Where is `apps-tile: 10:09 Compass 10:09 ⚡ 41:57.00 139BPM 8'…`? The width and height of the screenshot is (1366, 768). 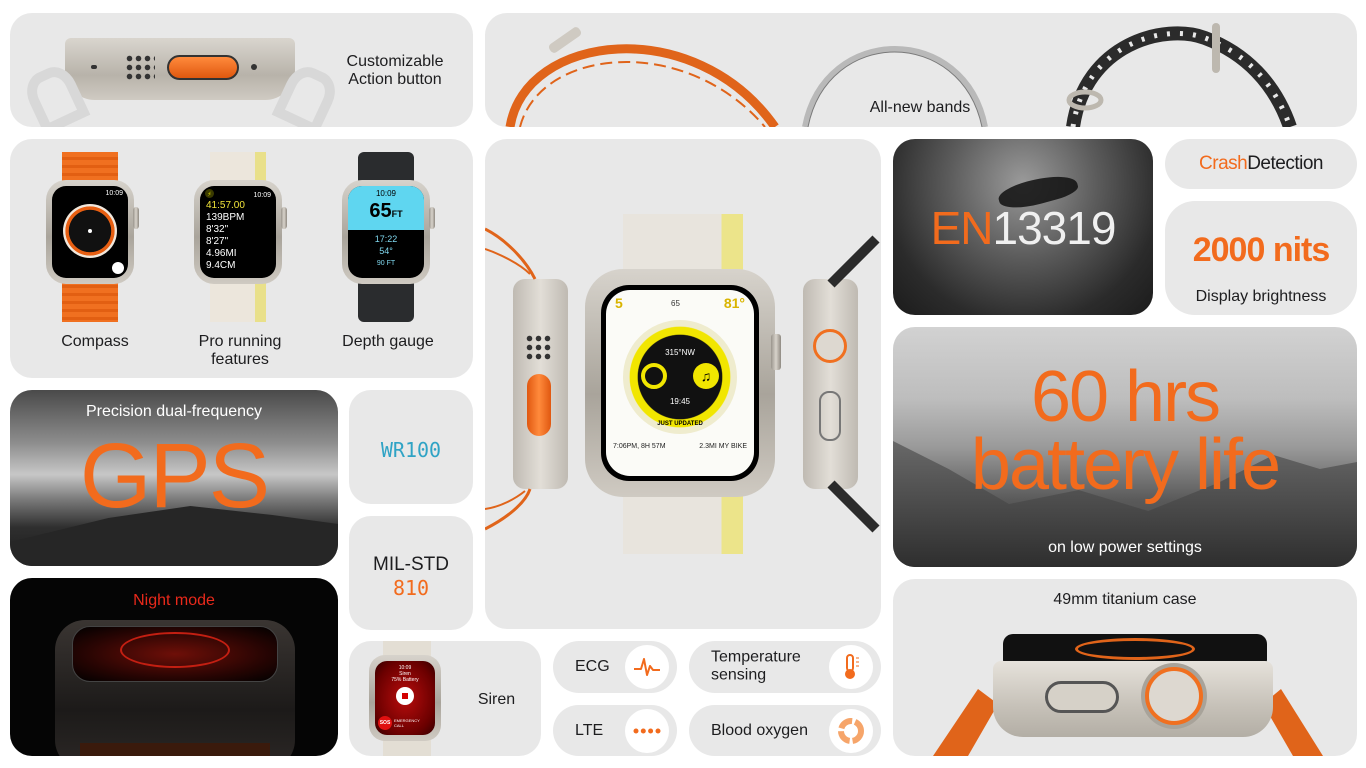 apps-tile: 10:09 Compass 10:09 ⚡ 41:57.00 139BPM 8'… is located at coordinates (241, 258).